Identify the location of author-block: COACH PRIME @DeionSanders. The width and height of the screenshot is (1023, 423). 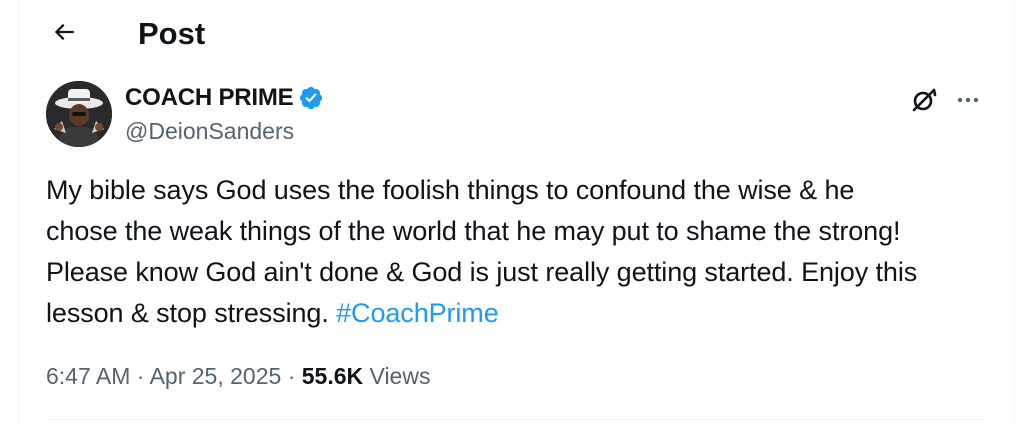
(224, 114).